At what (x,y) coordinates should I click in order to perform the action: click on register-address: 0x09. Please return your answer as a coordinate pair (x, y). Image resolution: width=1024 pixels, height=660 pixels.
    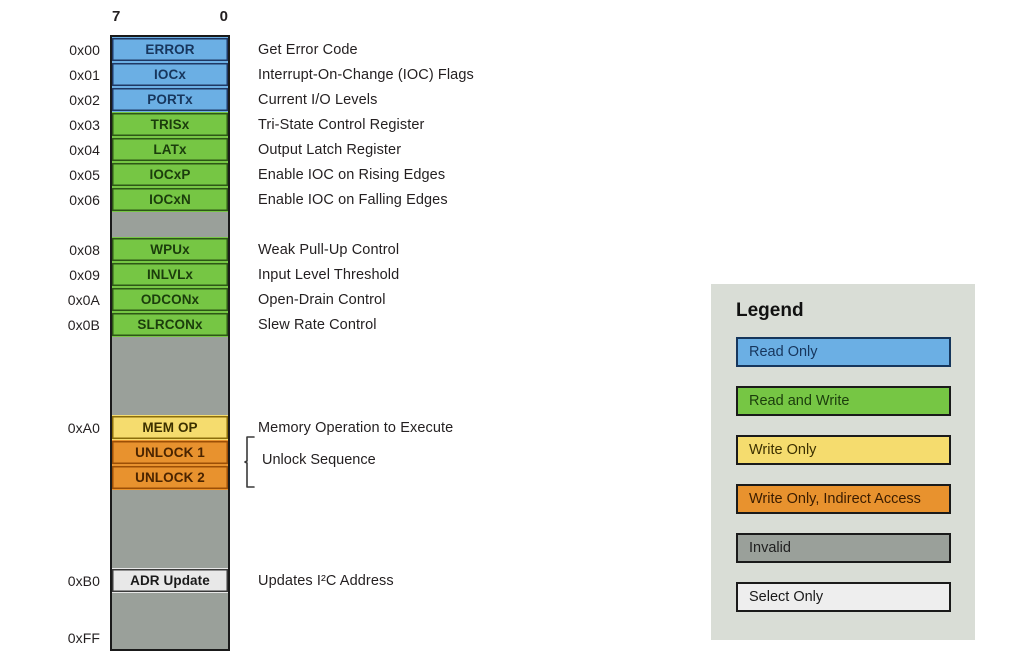
    Looking at the image, I should click on (84, 274).